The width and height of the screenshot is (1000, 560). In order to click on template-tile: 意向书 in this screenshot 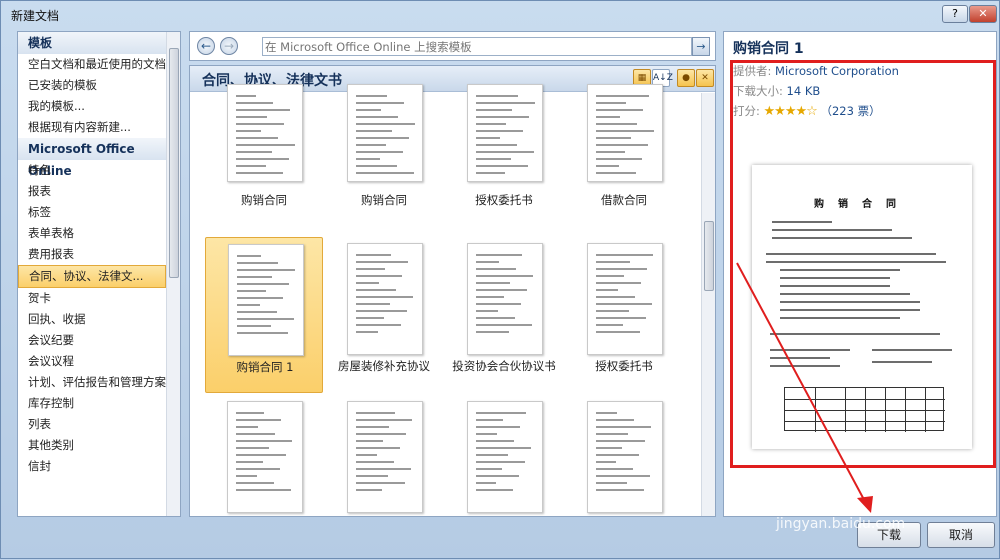, I will do `click(384, 455)`.